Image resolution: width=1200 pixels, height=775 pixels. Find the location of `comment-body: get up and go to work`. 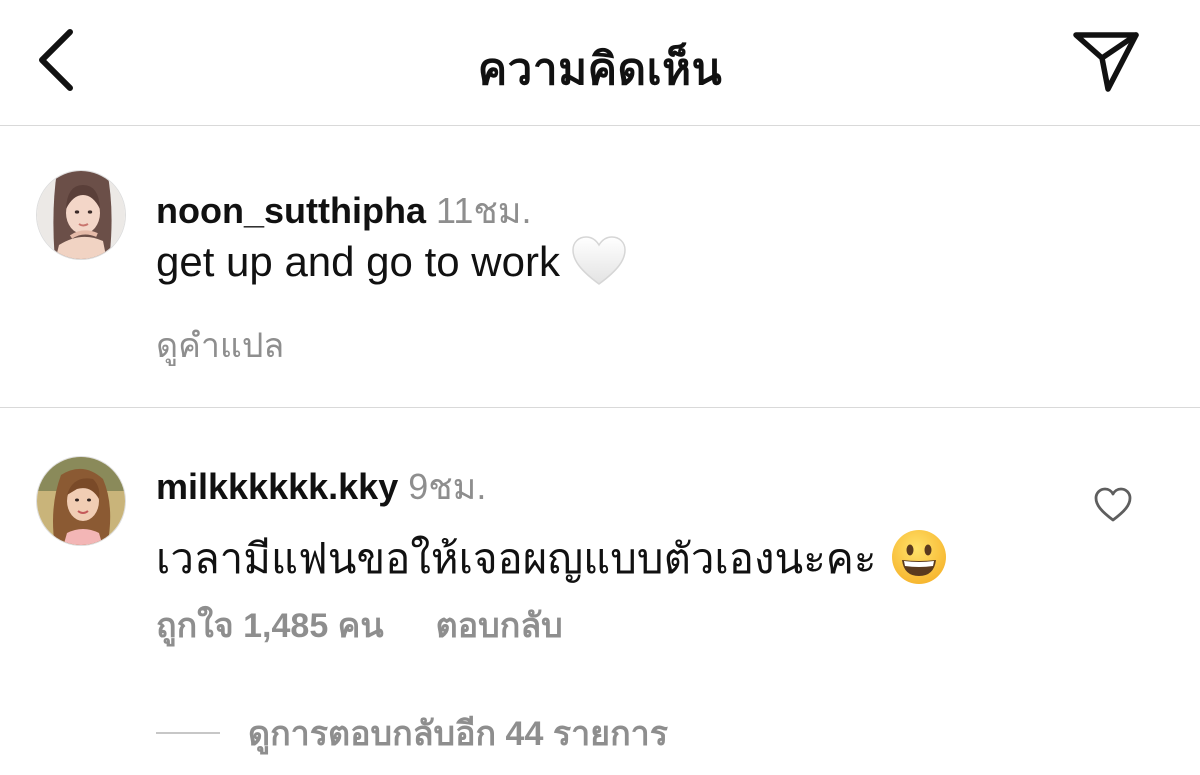

comment-body: get up and go to work is located at coordinates (392, 262).